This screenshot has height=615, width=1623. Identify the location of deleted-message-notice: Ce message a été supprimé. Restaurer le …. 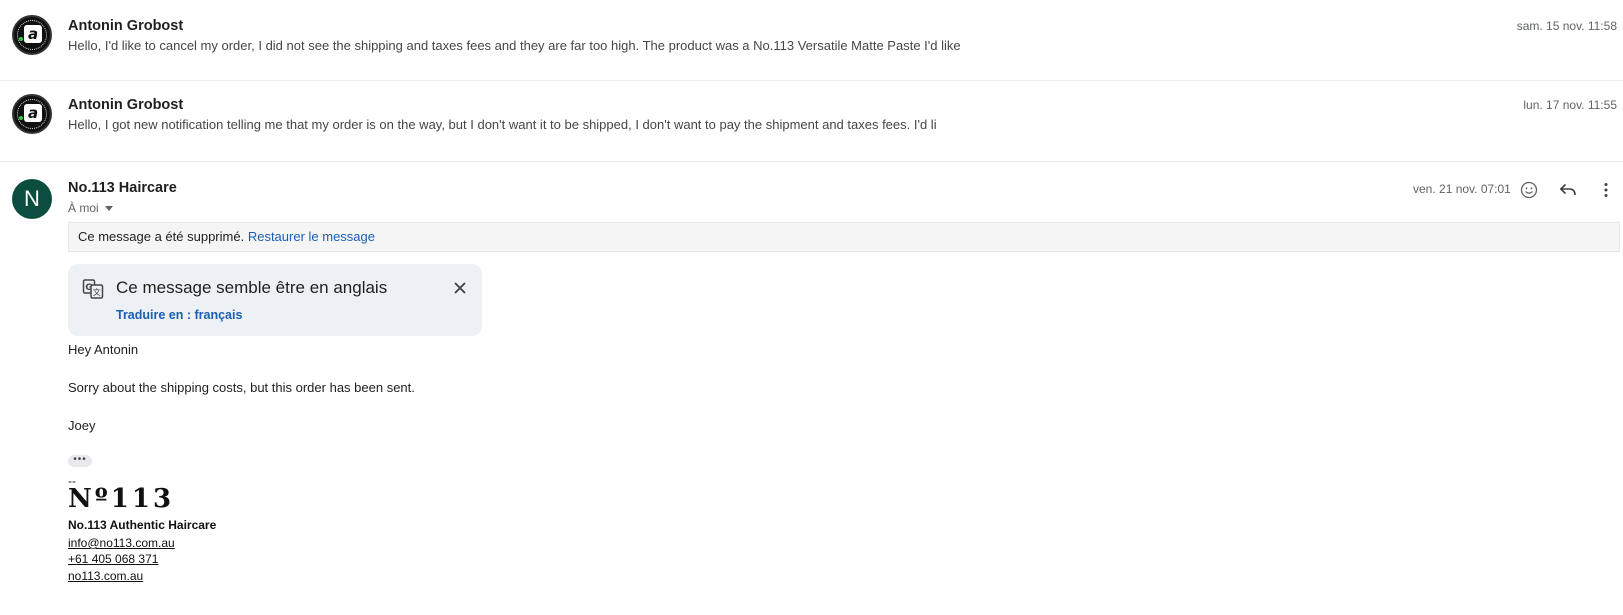
(844, 237).